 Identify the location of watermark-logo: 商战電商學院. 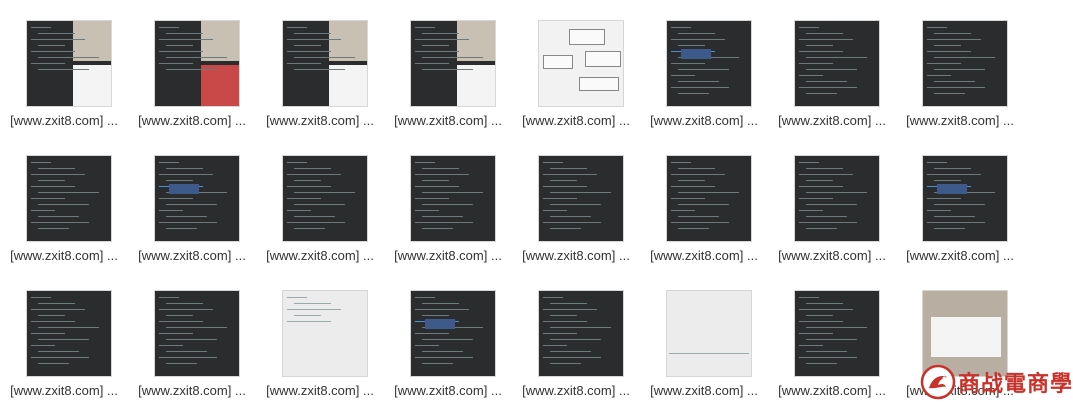
(996, 383).